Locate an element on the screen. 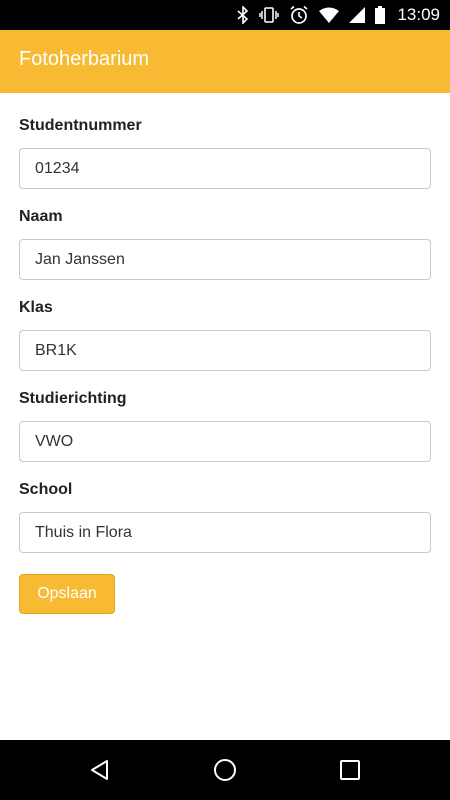 This screenshot has height=800, width=450. field-klas: Klas is located at coordinates (225, 323).